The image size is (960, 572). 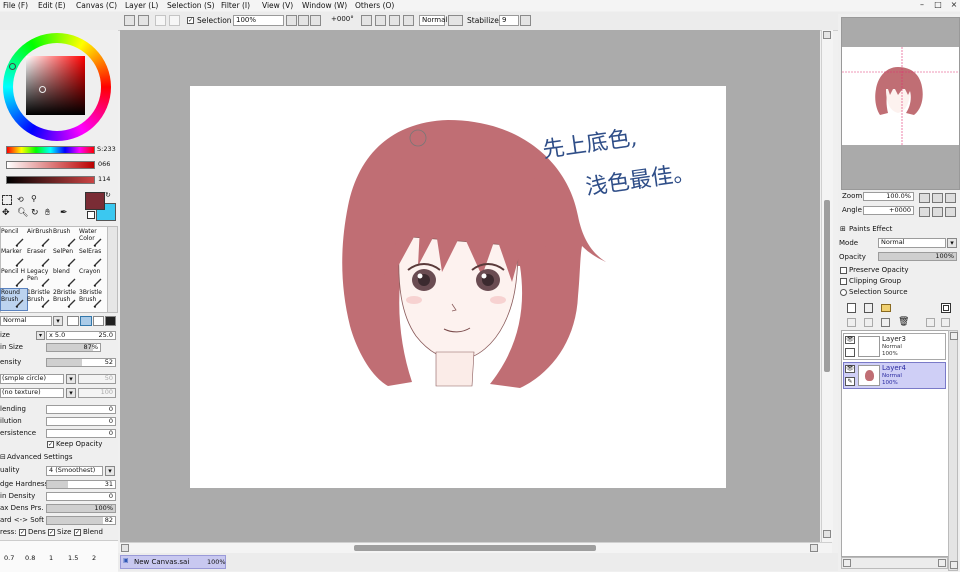 I want to click on rotate-tool-icon: ↻, so click(x=35, y=213).